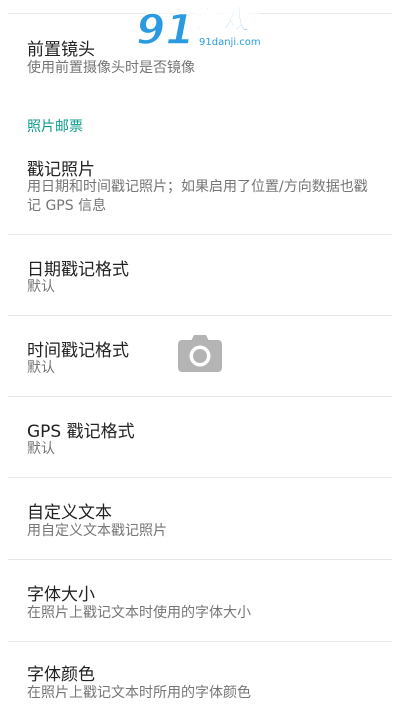  I want to click on watermark-site: 91danji.com, so click(230, 42).